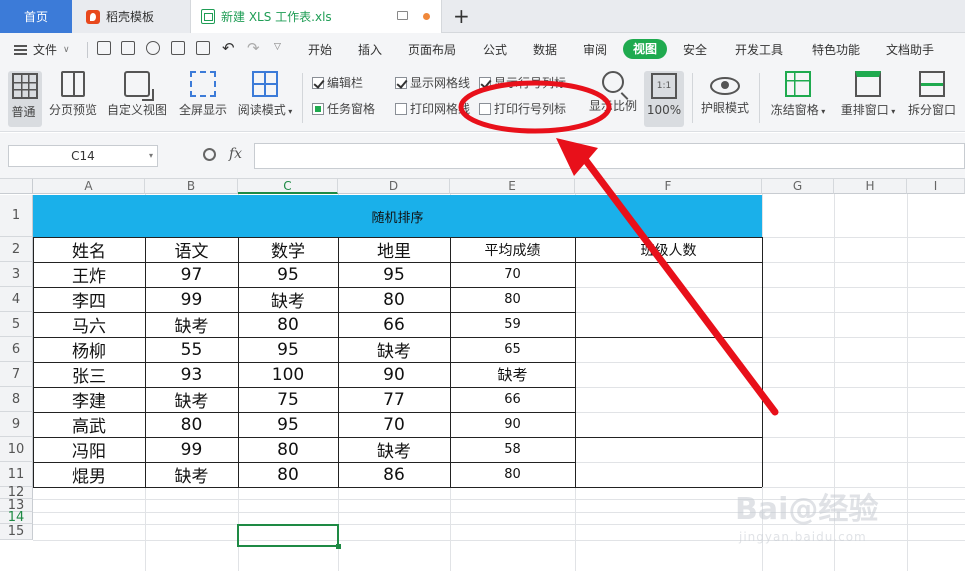  I want to click on magnifier-icon, so click(209, 154).